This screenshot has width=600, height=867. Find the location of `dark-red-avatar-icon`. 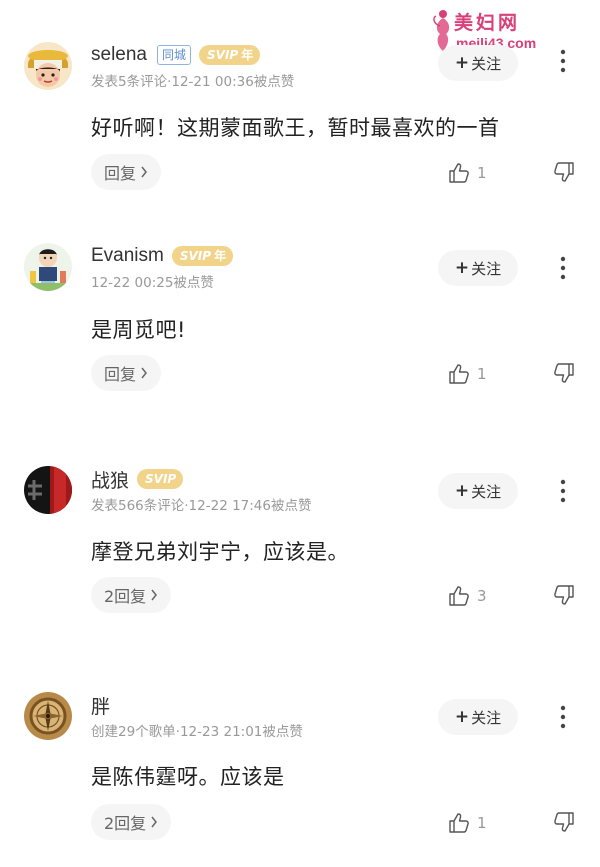

dark-red-avatar-icon is located at coordinates (48, 490).